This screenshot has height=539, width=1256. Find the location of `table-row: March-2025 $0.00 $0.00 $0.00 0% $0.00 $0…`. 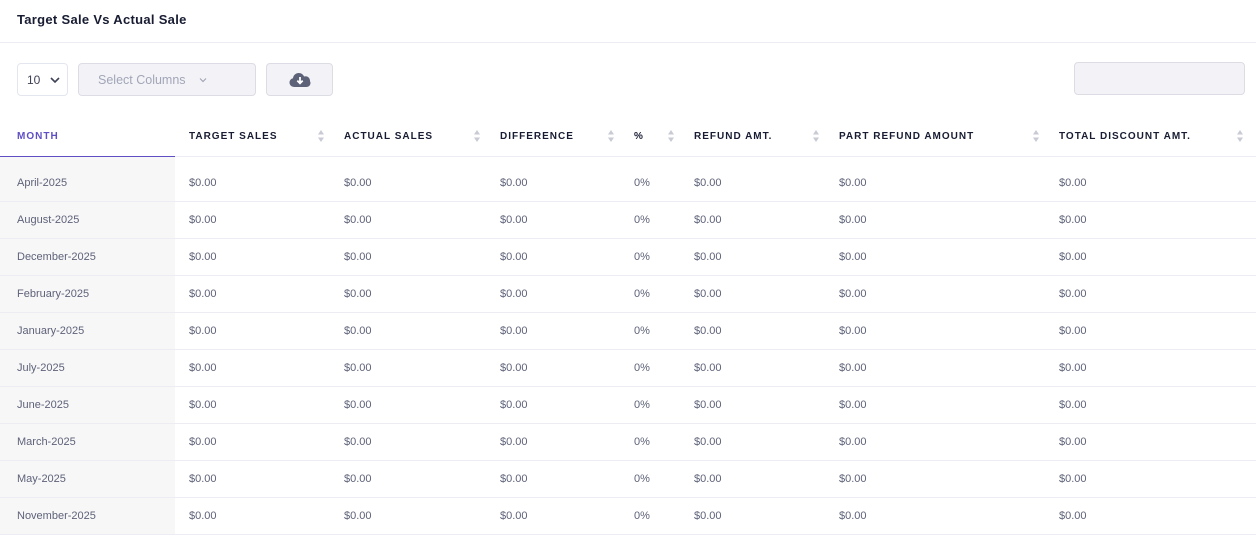

table-row: March-2025 $0.00 $0.00 $0.00 0% $0.00 $0… is located at coordinates (628, 442).